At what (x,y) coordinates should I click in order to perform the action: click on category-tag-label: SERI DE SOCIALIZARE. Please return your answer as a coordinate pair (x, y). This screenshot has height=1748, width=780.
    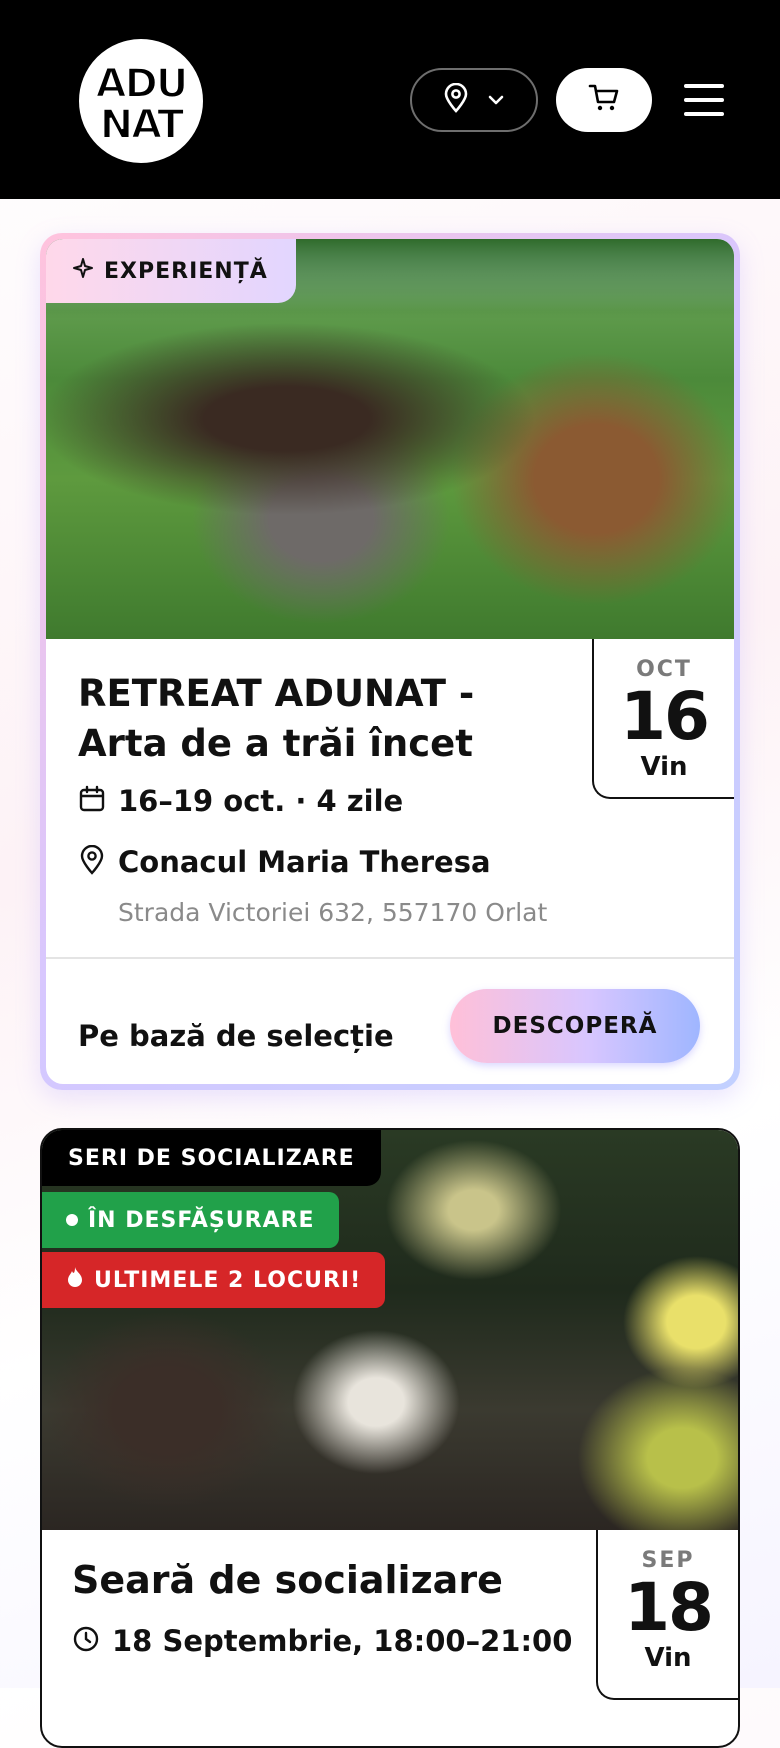
    Looking at the image, I should click on (211, 1158).